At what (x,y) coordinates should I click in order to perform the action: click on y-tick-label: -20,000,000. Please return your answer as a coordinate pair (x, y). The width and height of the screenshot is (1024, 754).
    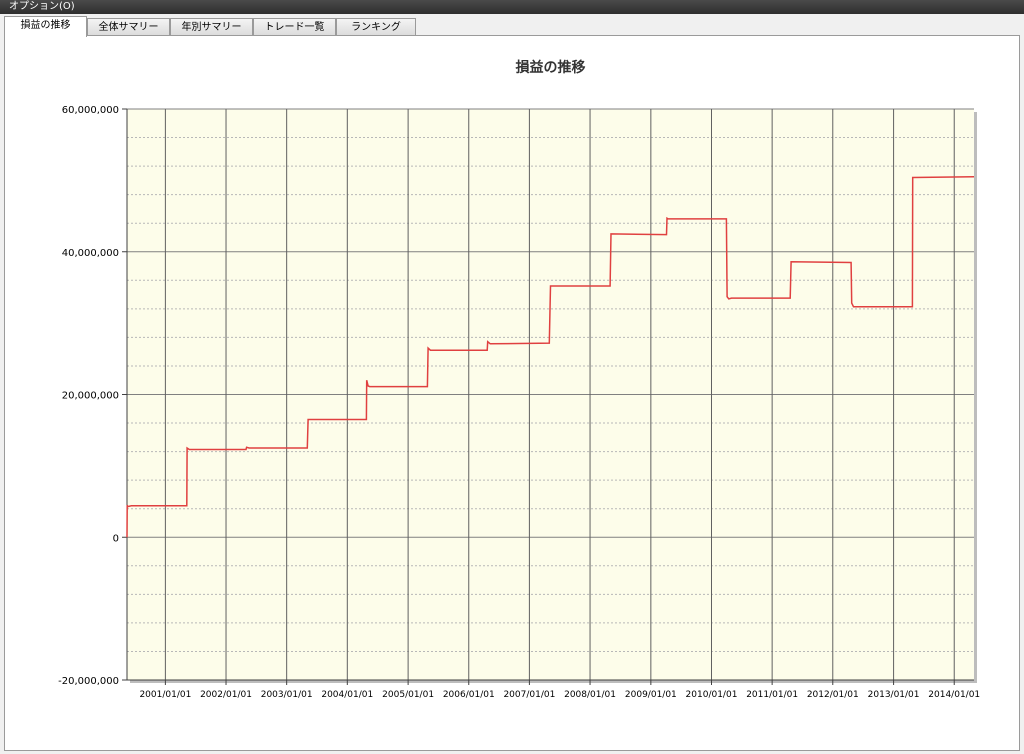
    Looking at the image, I should click on (88, 681).